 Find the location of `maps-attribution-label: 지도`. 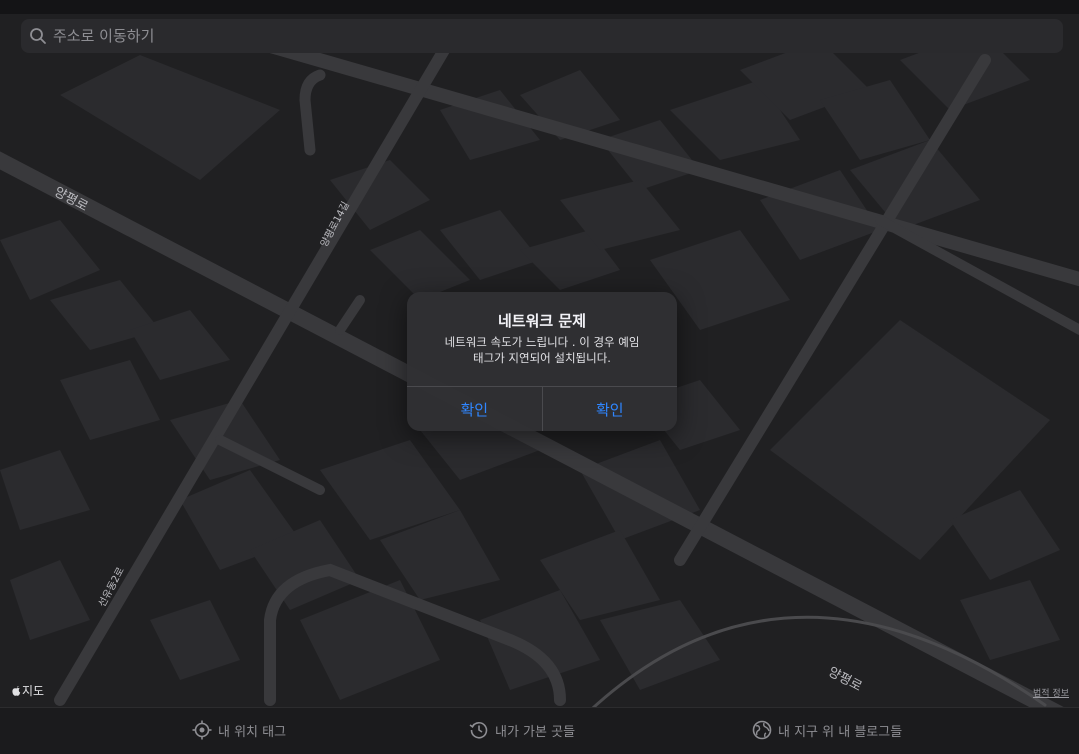

maps-attribution-label: 지도 is located at coordinates (33, 691).